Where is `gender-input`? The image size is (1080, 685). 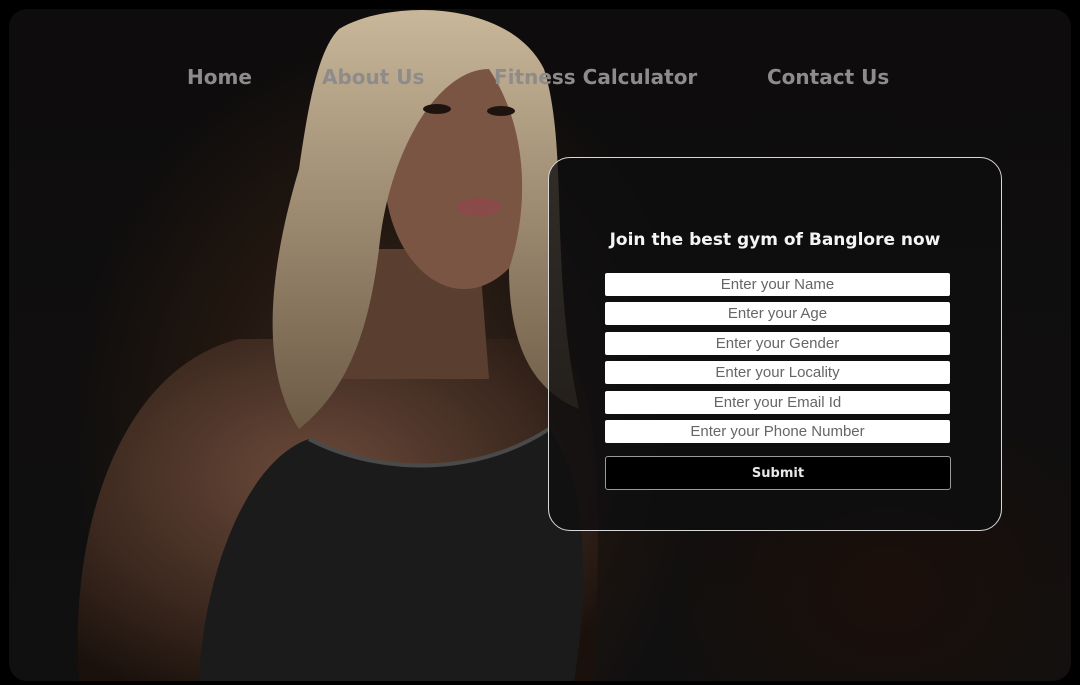
gender-input is located at coordinates (777, 343).